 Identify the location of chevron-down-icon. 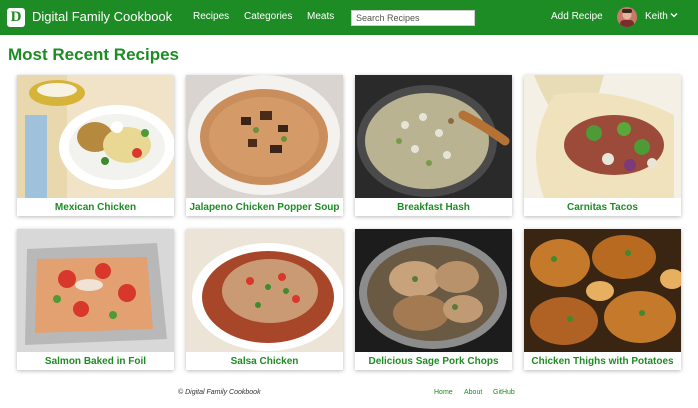
(674, 16).